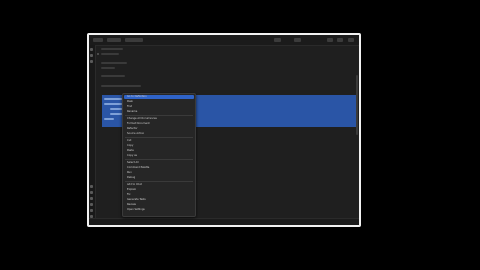 The image size is (480, 270). Describe the element at coordinates (91, 192) in the screenshot. I see `gear-icon` at that location.